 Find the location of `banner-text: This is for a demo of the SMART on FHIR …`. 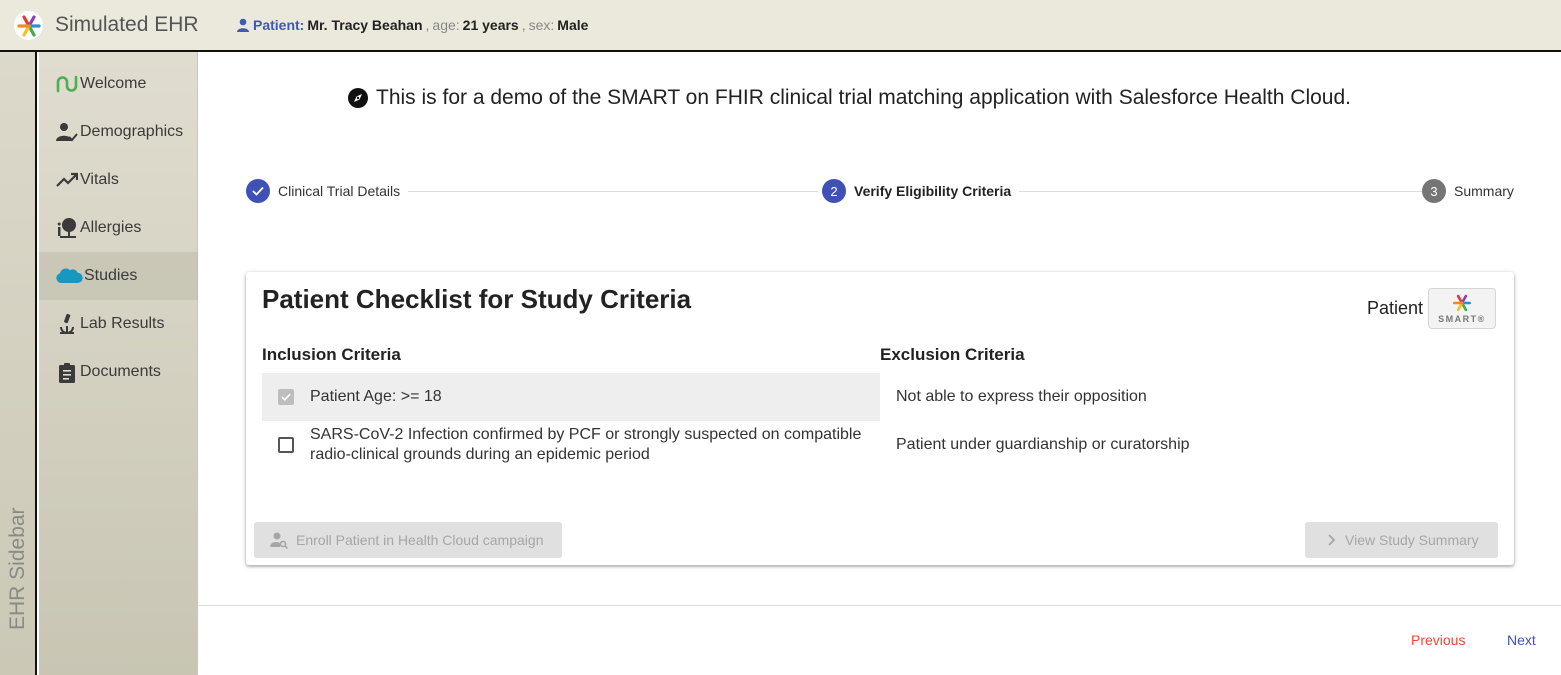

banner-text: This is for a demo of the SMART on FHIR … is located at coordinates (863, 97).